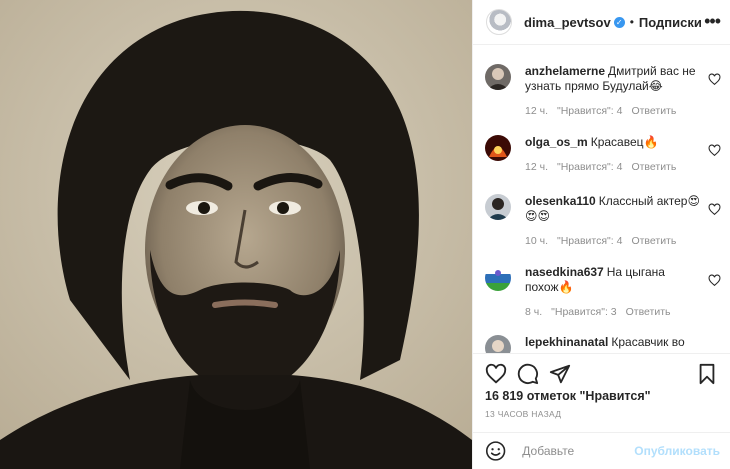 The height and width of the screenshot is (469, 730). What do you see at coordinates (560, 374) in the screenshot?
I see `share-icon` at bounding box center [560, 374].